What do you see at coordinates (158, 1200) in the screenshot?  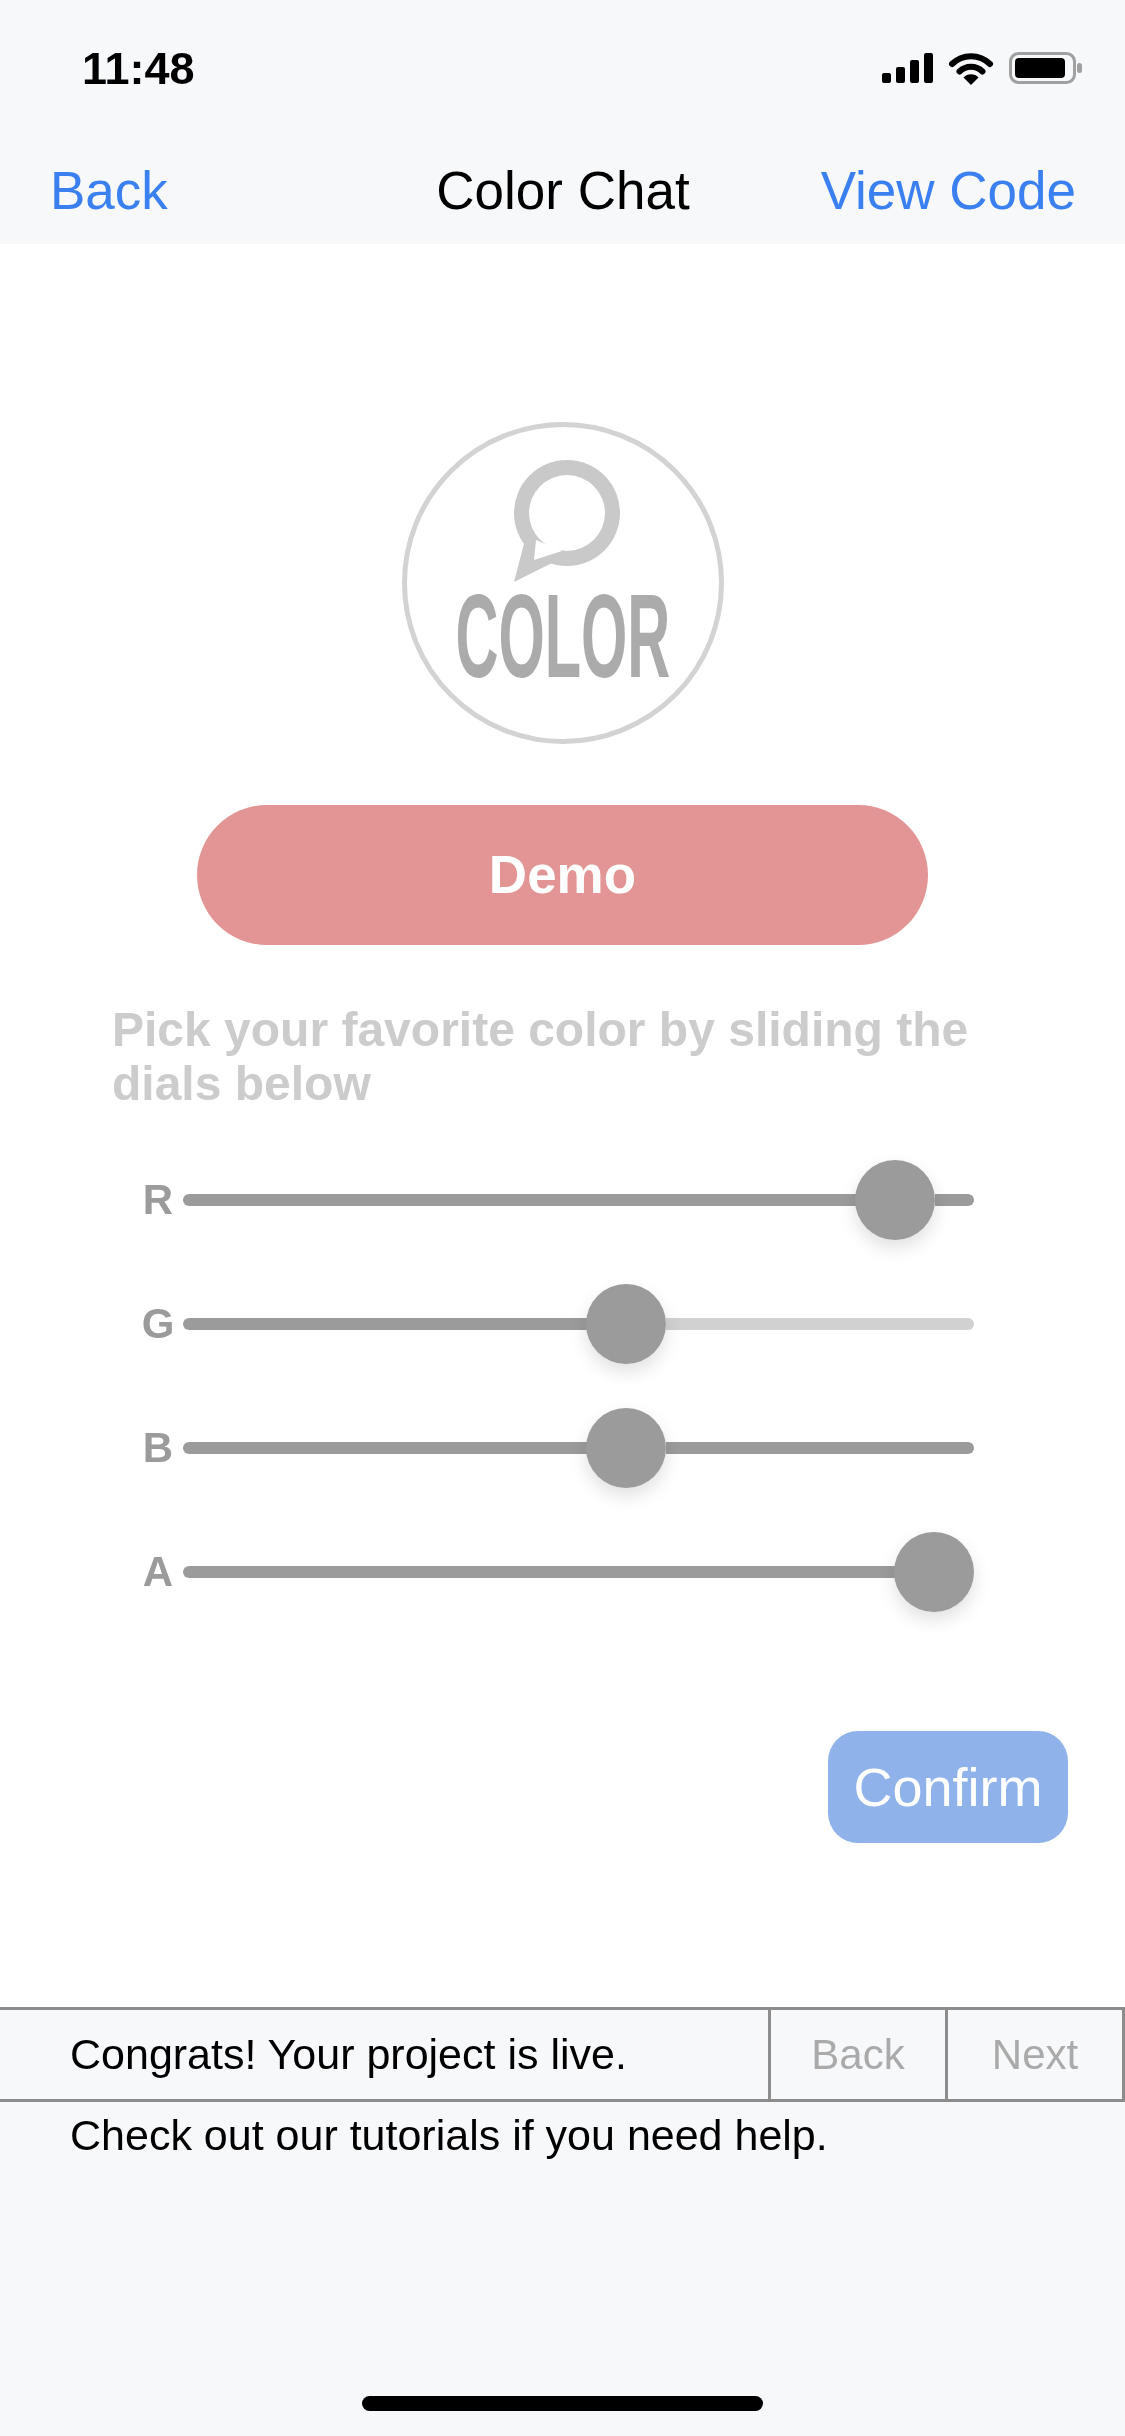 I see `slider-label: R` at bounding box center [158, 1200].